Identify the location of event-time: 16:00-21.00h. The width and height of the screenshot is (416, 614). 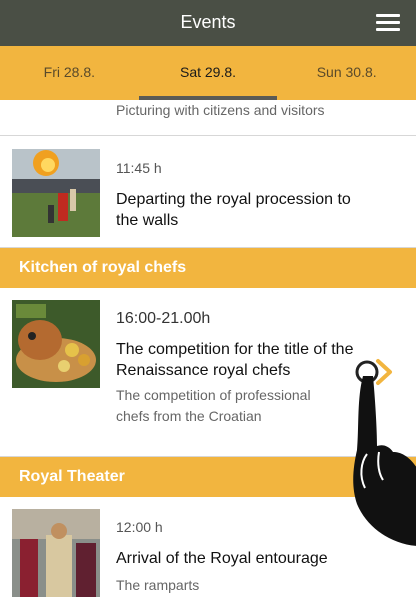
(163, 318).